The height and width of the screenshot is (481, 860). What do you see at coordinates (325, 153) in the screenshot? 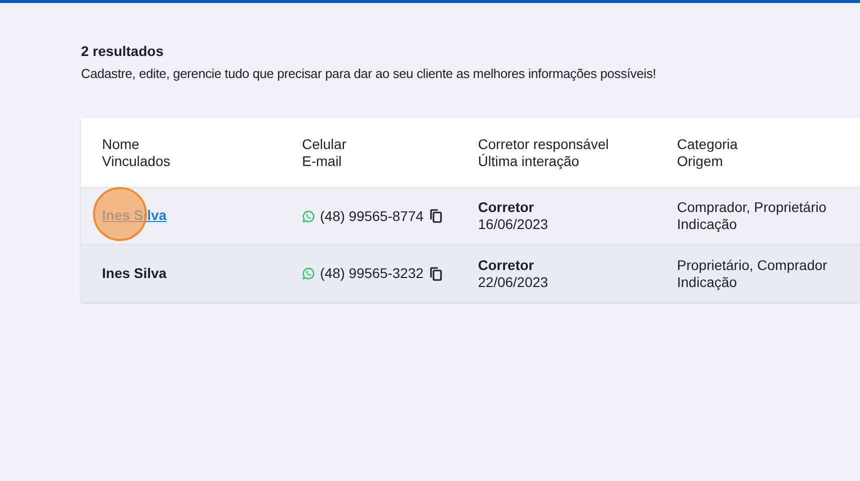
I see `column-header: Celular E-mail` at bounding box center [325, 153].